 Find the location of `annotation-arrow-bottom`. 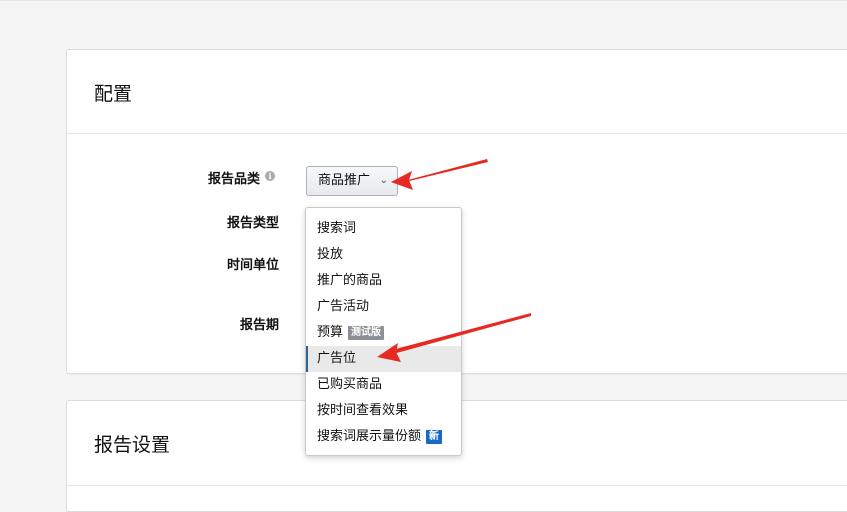

annotation-arrow-bottom is located at coordinates (454, 337).